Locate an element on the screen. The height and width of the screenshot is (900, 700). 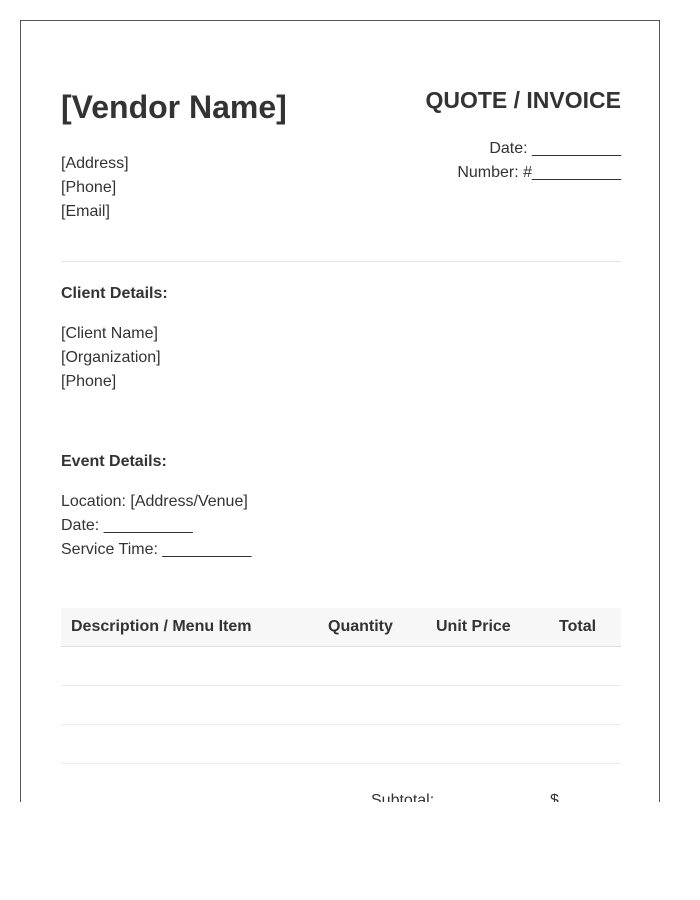
event-location: Location: [Address/Venue] is located at coordinates (154, 501).